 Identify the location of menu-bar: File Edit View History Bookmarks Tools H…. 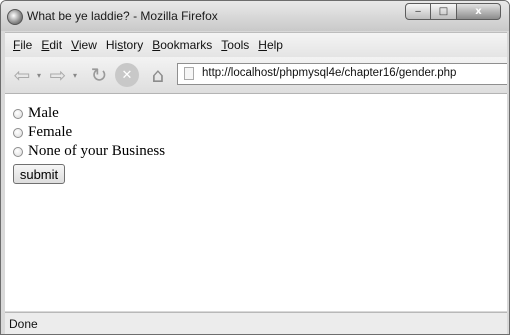
(256, 45).